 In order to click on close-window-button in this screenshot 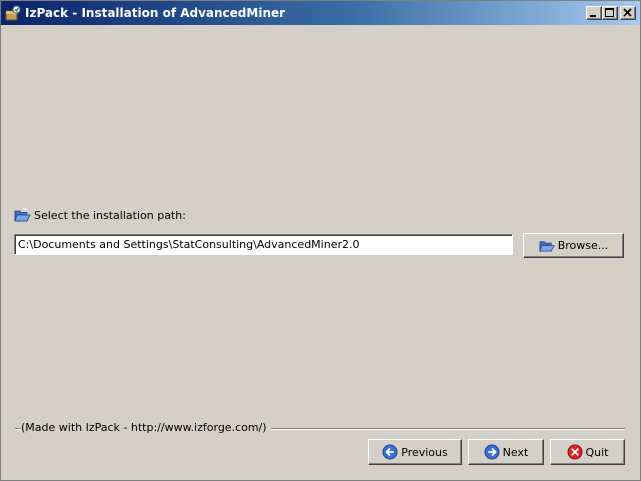, I will do `click(628, 13)`.